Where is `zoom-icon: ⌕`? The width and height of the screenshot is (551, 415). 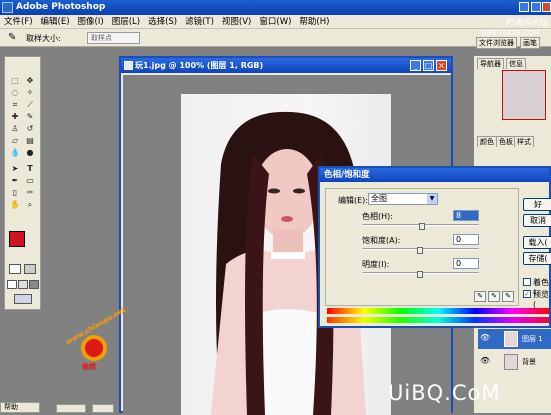 zoom-icon: ⌕ is located at coordinates (30, 204).